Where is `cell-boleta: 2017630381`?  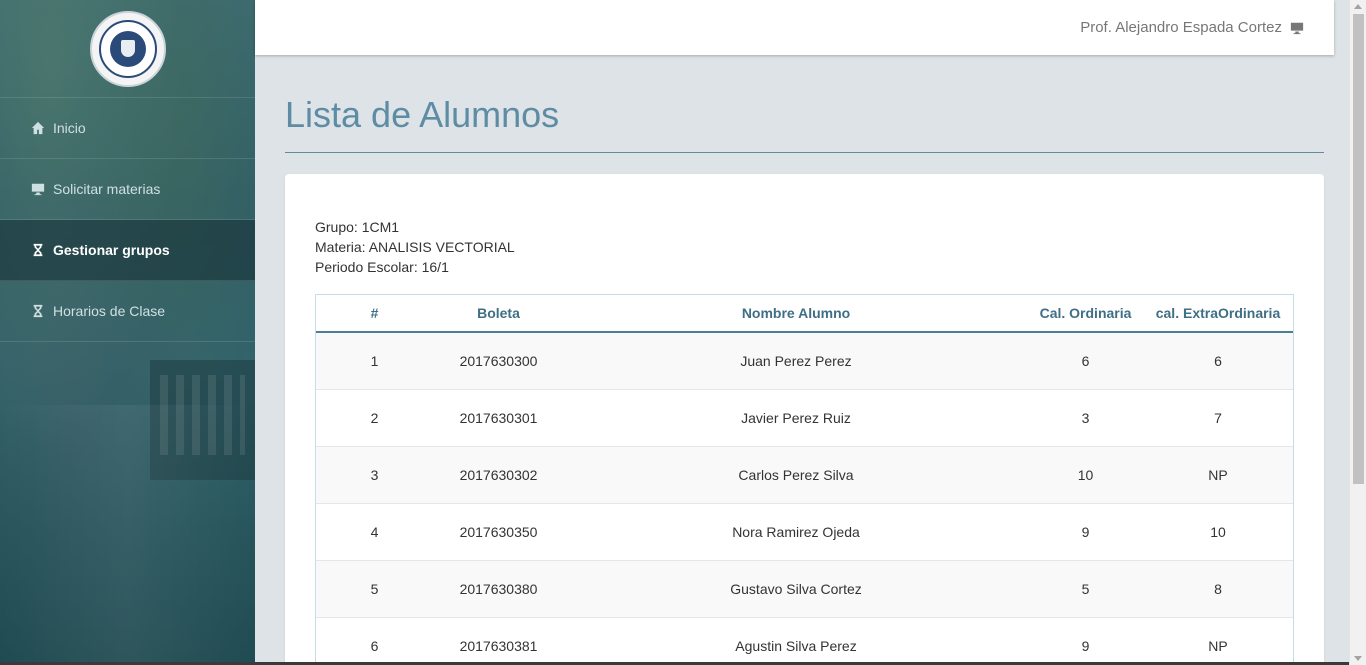
cell-boleta: 2017630381 is located at coordinates (498, 640).